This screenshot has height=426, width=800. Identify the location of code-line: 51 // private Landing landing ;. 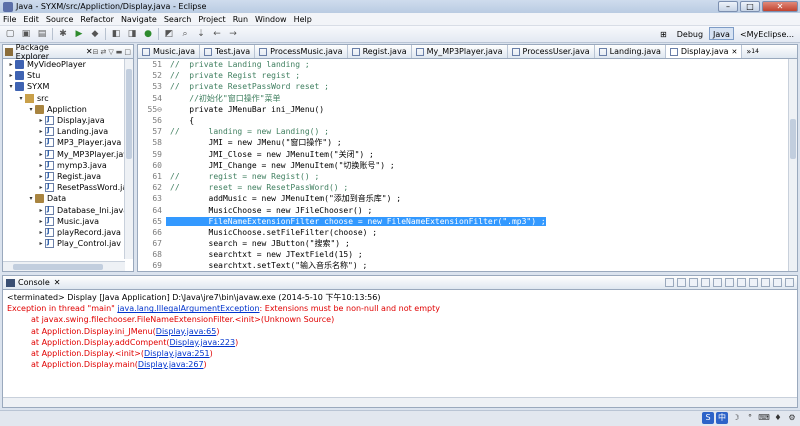
(467, 64).